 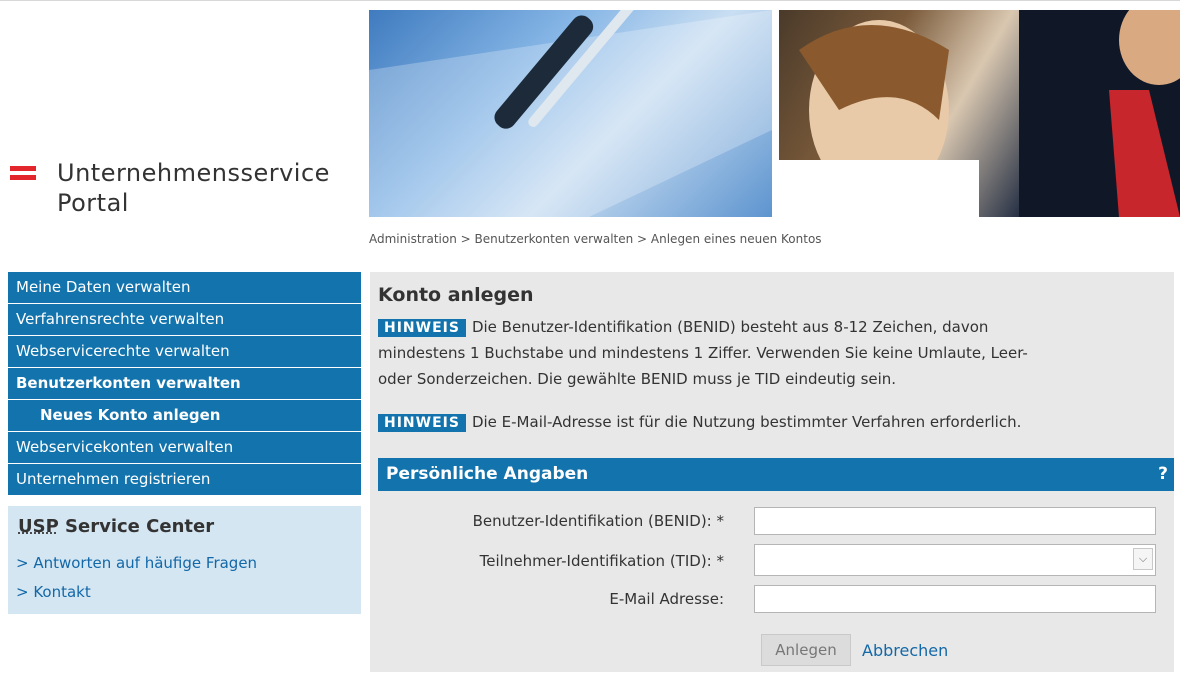 What do you see at coordinates (487, 474) in the screenshot?
I see `section-title: Persönliche Angaben` at bounding box center [487, 474].